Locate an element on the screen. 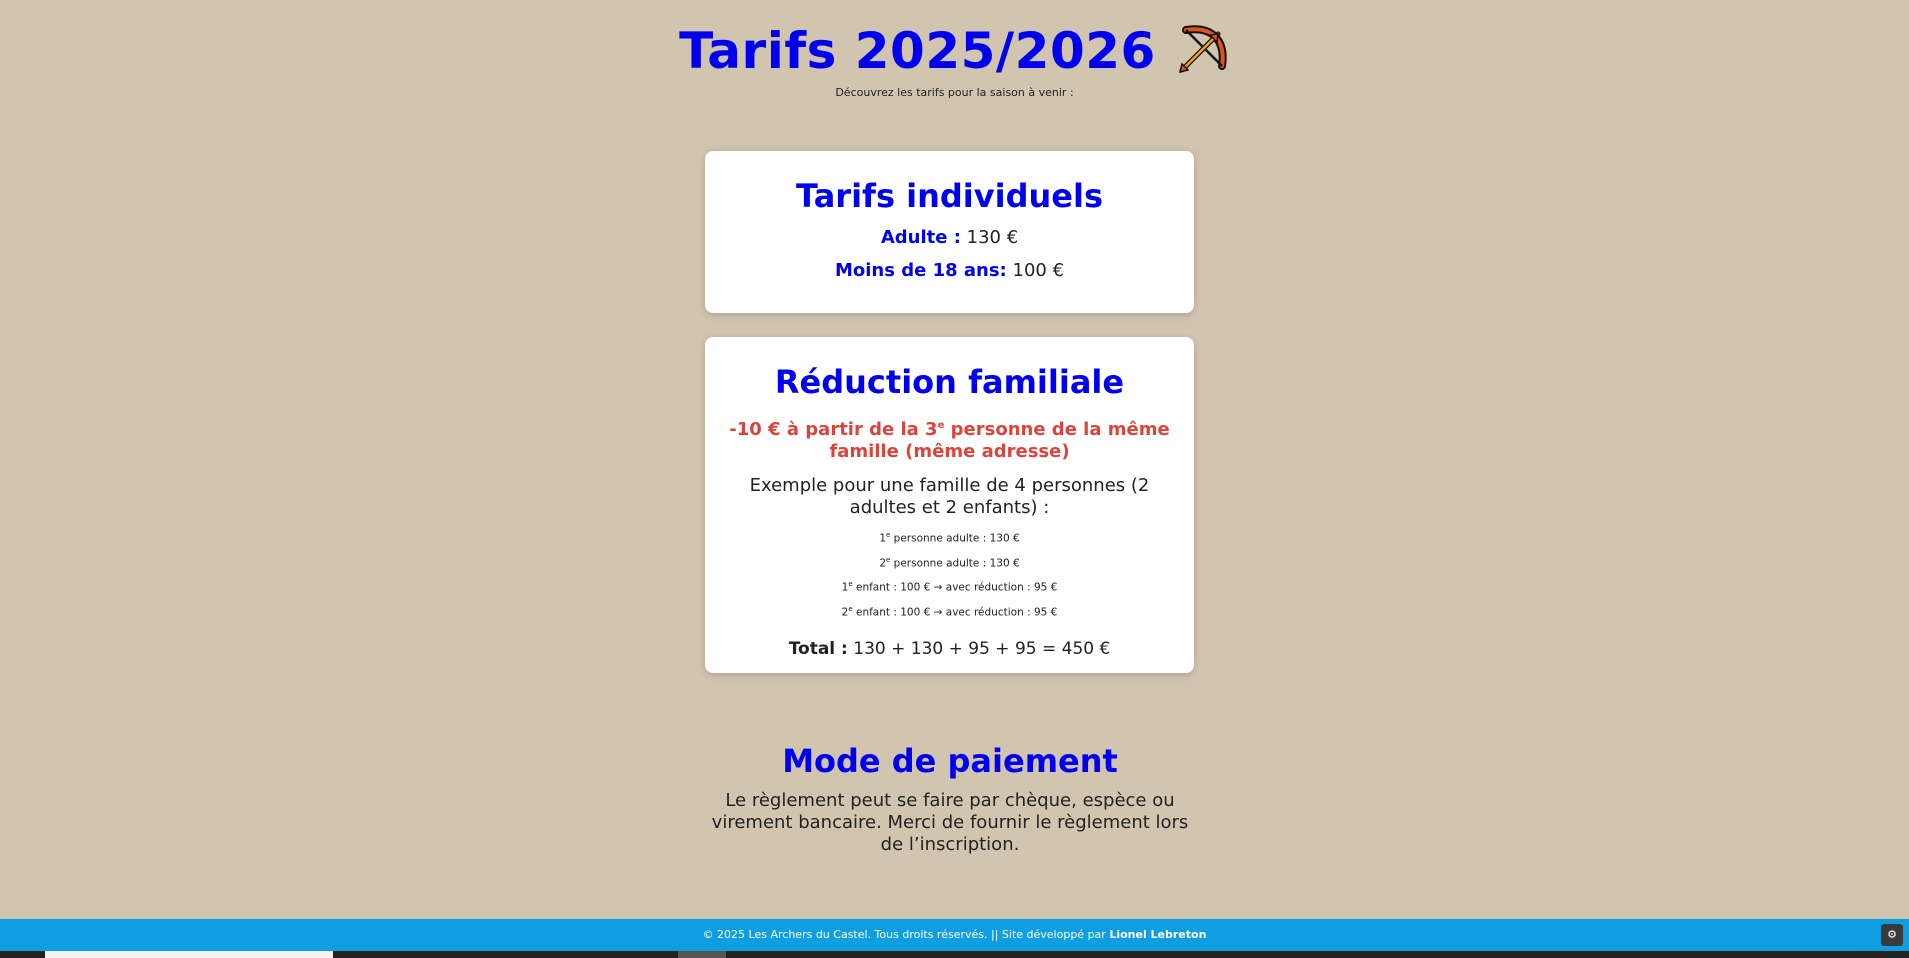 The height and width of the screenshot is (958, 1909). taskbar-app-button is located at coordinates (702, 954).